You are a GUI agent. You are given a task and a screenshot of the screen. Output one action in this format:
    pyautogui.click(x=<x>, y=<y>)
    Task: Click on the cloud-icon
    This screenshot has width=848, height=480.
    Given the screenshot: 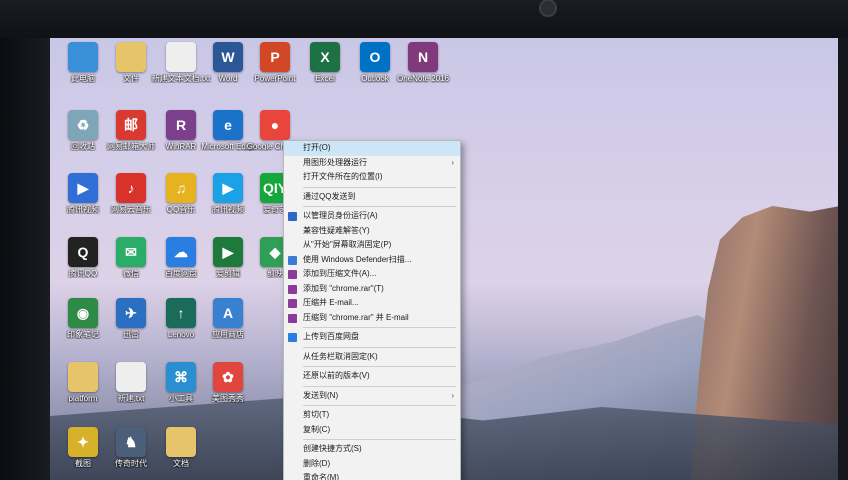 What is the action you would take?
    pyautogui.click(x=292, y=337)
    